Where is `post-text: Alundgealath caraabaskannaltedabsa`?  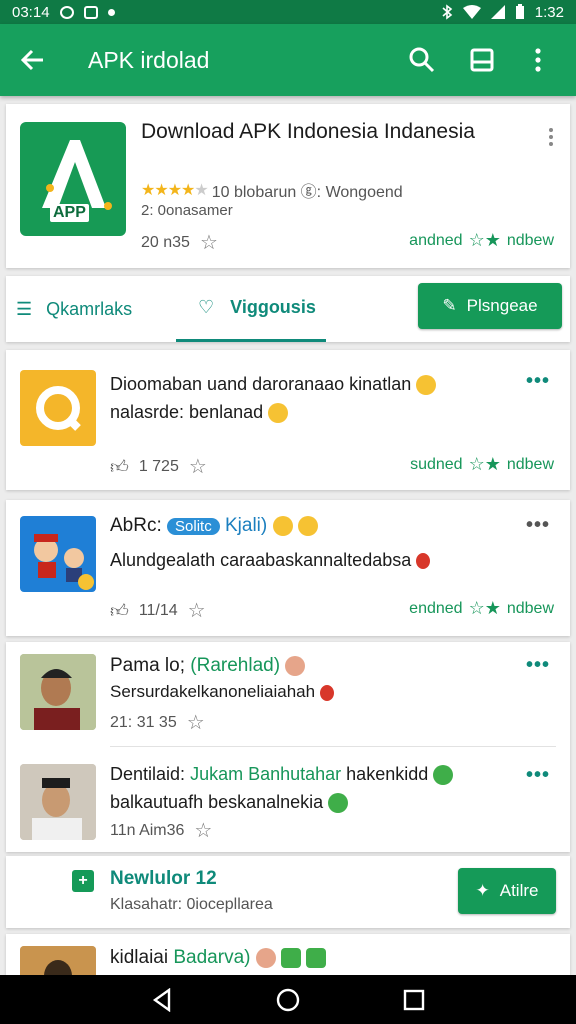
post-text: Alundgealath caraabaskannaltedabsa is located at coordinates (325, 560).